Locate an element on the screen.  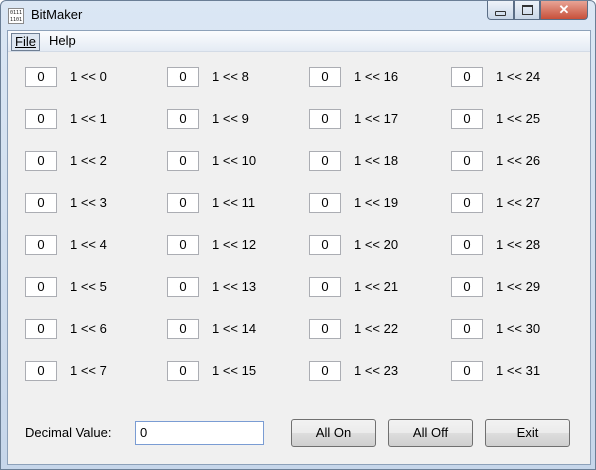
decimal-value-label: Decimal Value: is located at coordinates (68, 432).